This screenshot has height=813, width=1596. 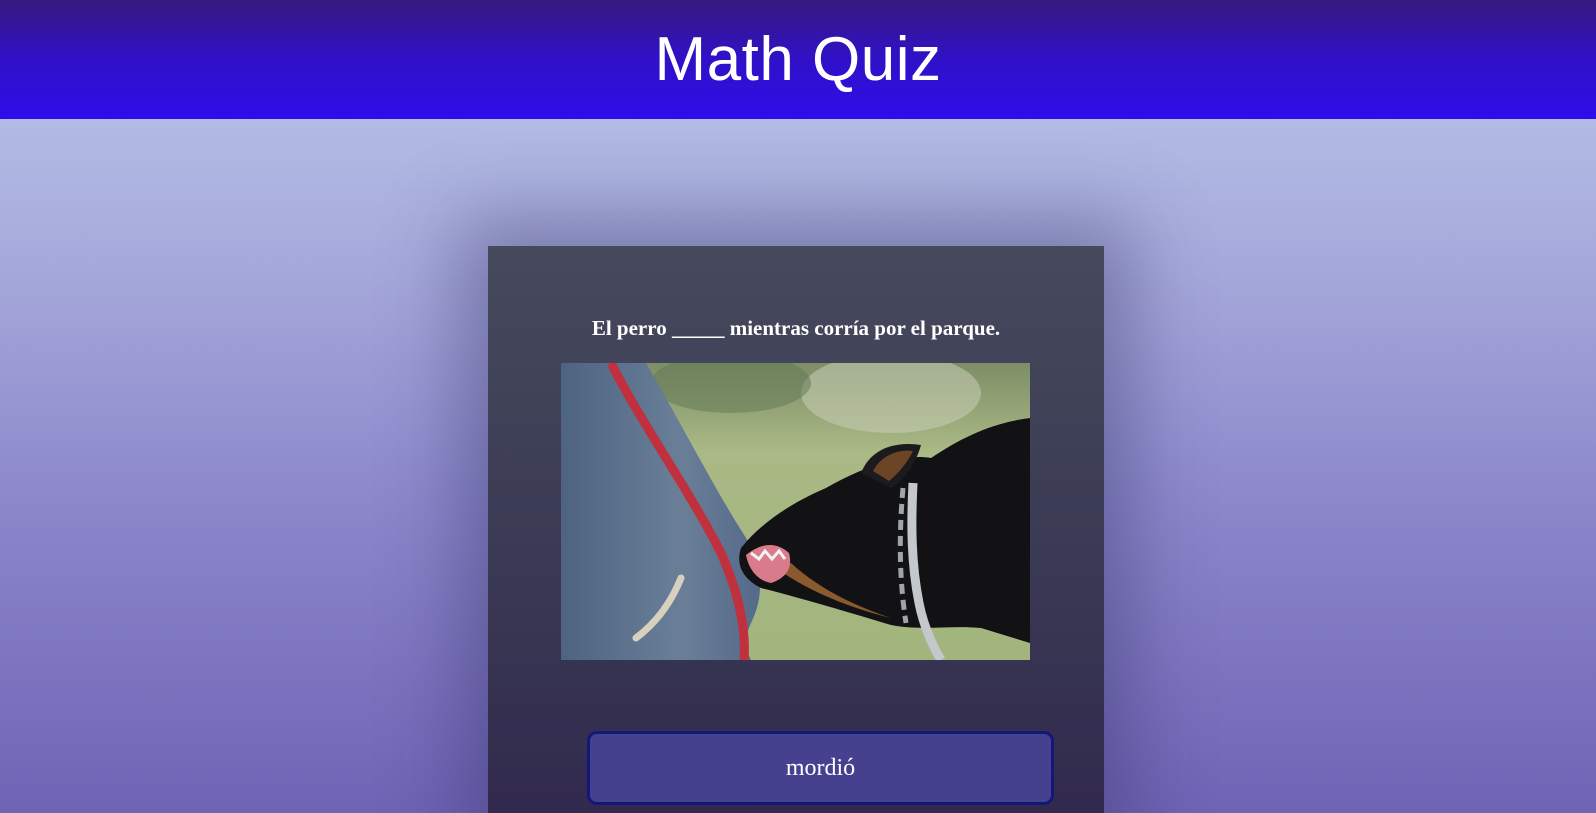 I want to click on answer-option-button: mordió, so click(x=820, y=768).